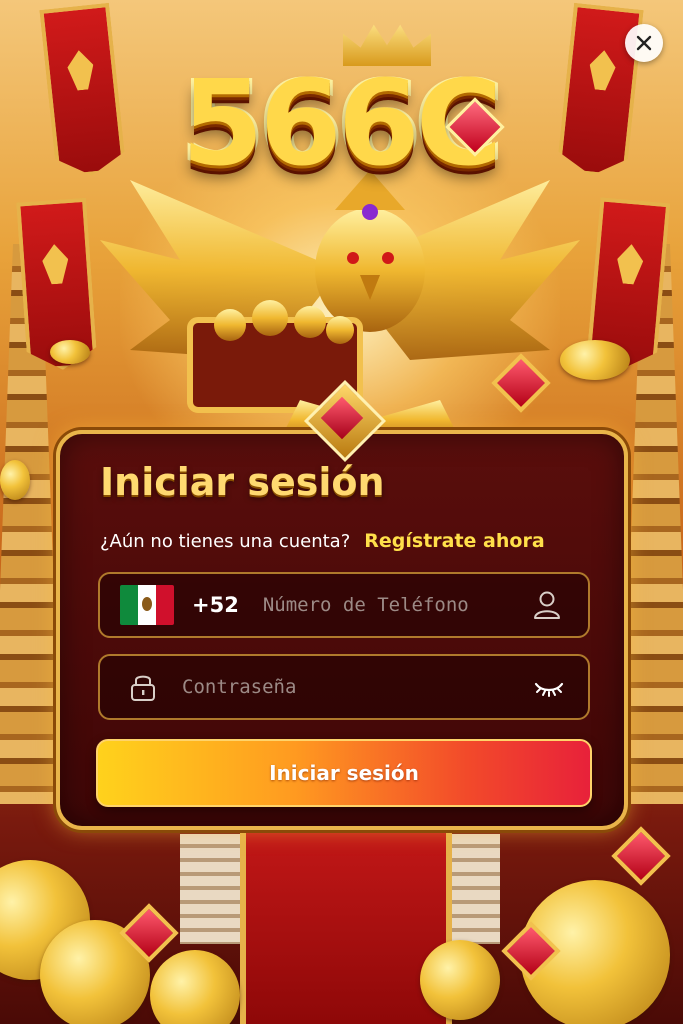 The height and width of the screenshot is (1024, 683). Describe the element at coordinates (344, 773) in the screenshot. I see `login-button: Iniciar sesión` at that location.